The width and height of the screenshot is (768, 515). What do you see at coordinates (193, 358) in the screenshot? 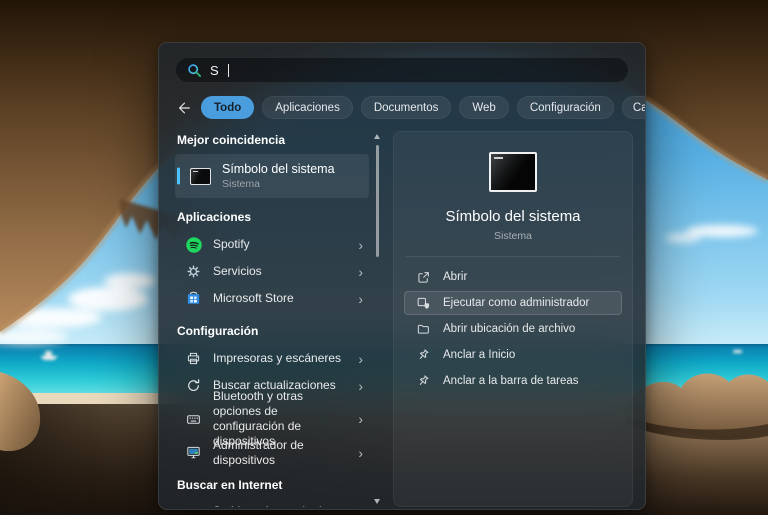
I see `printer-icon` at bounding box center [193, 358].